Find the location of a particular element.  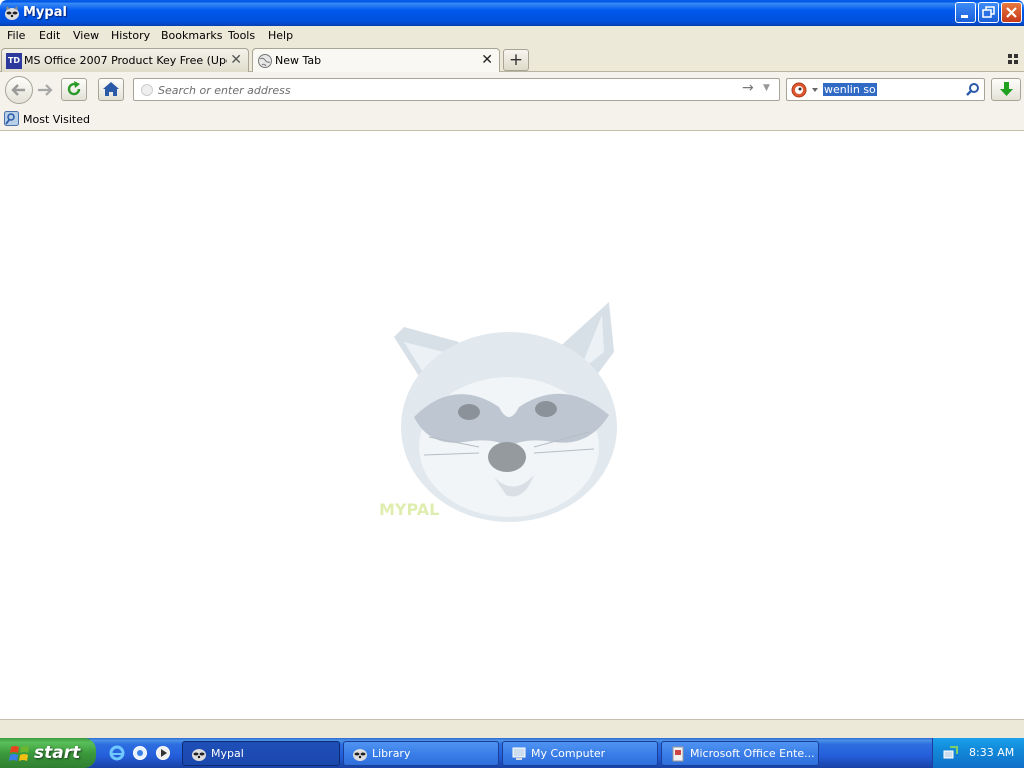

tab-label: New Tab is located at coordinates (298, 60).